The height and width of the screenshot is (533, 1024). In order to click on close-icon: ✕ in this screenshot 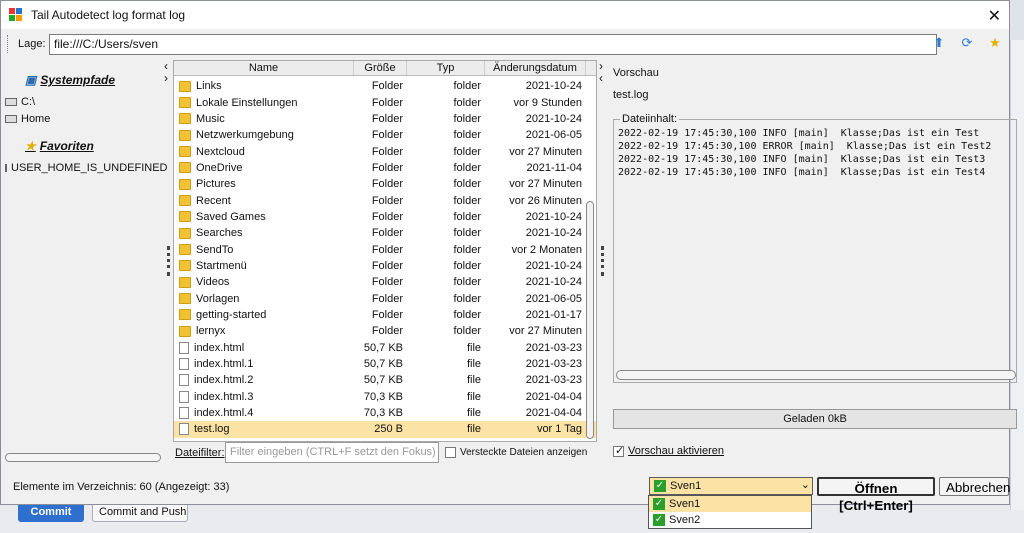, I will do `click(994, 16)`.